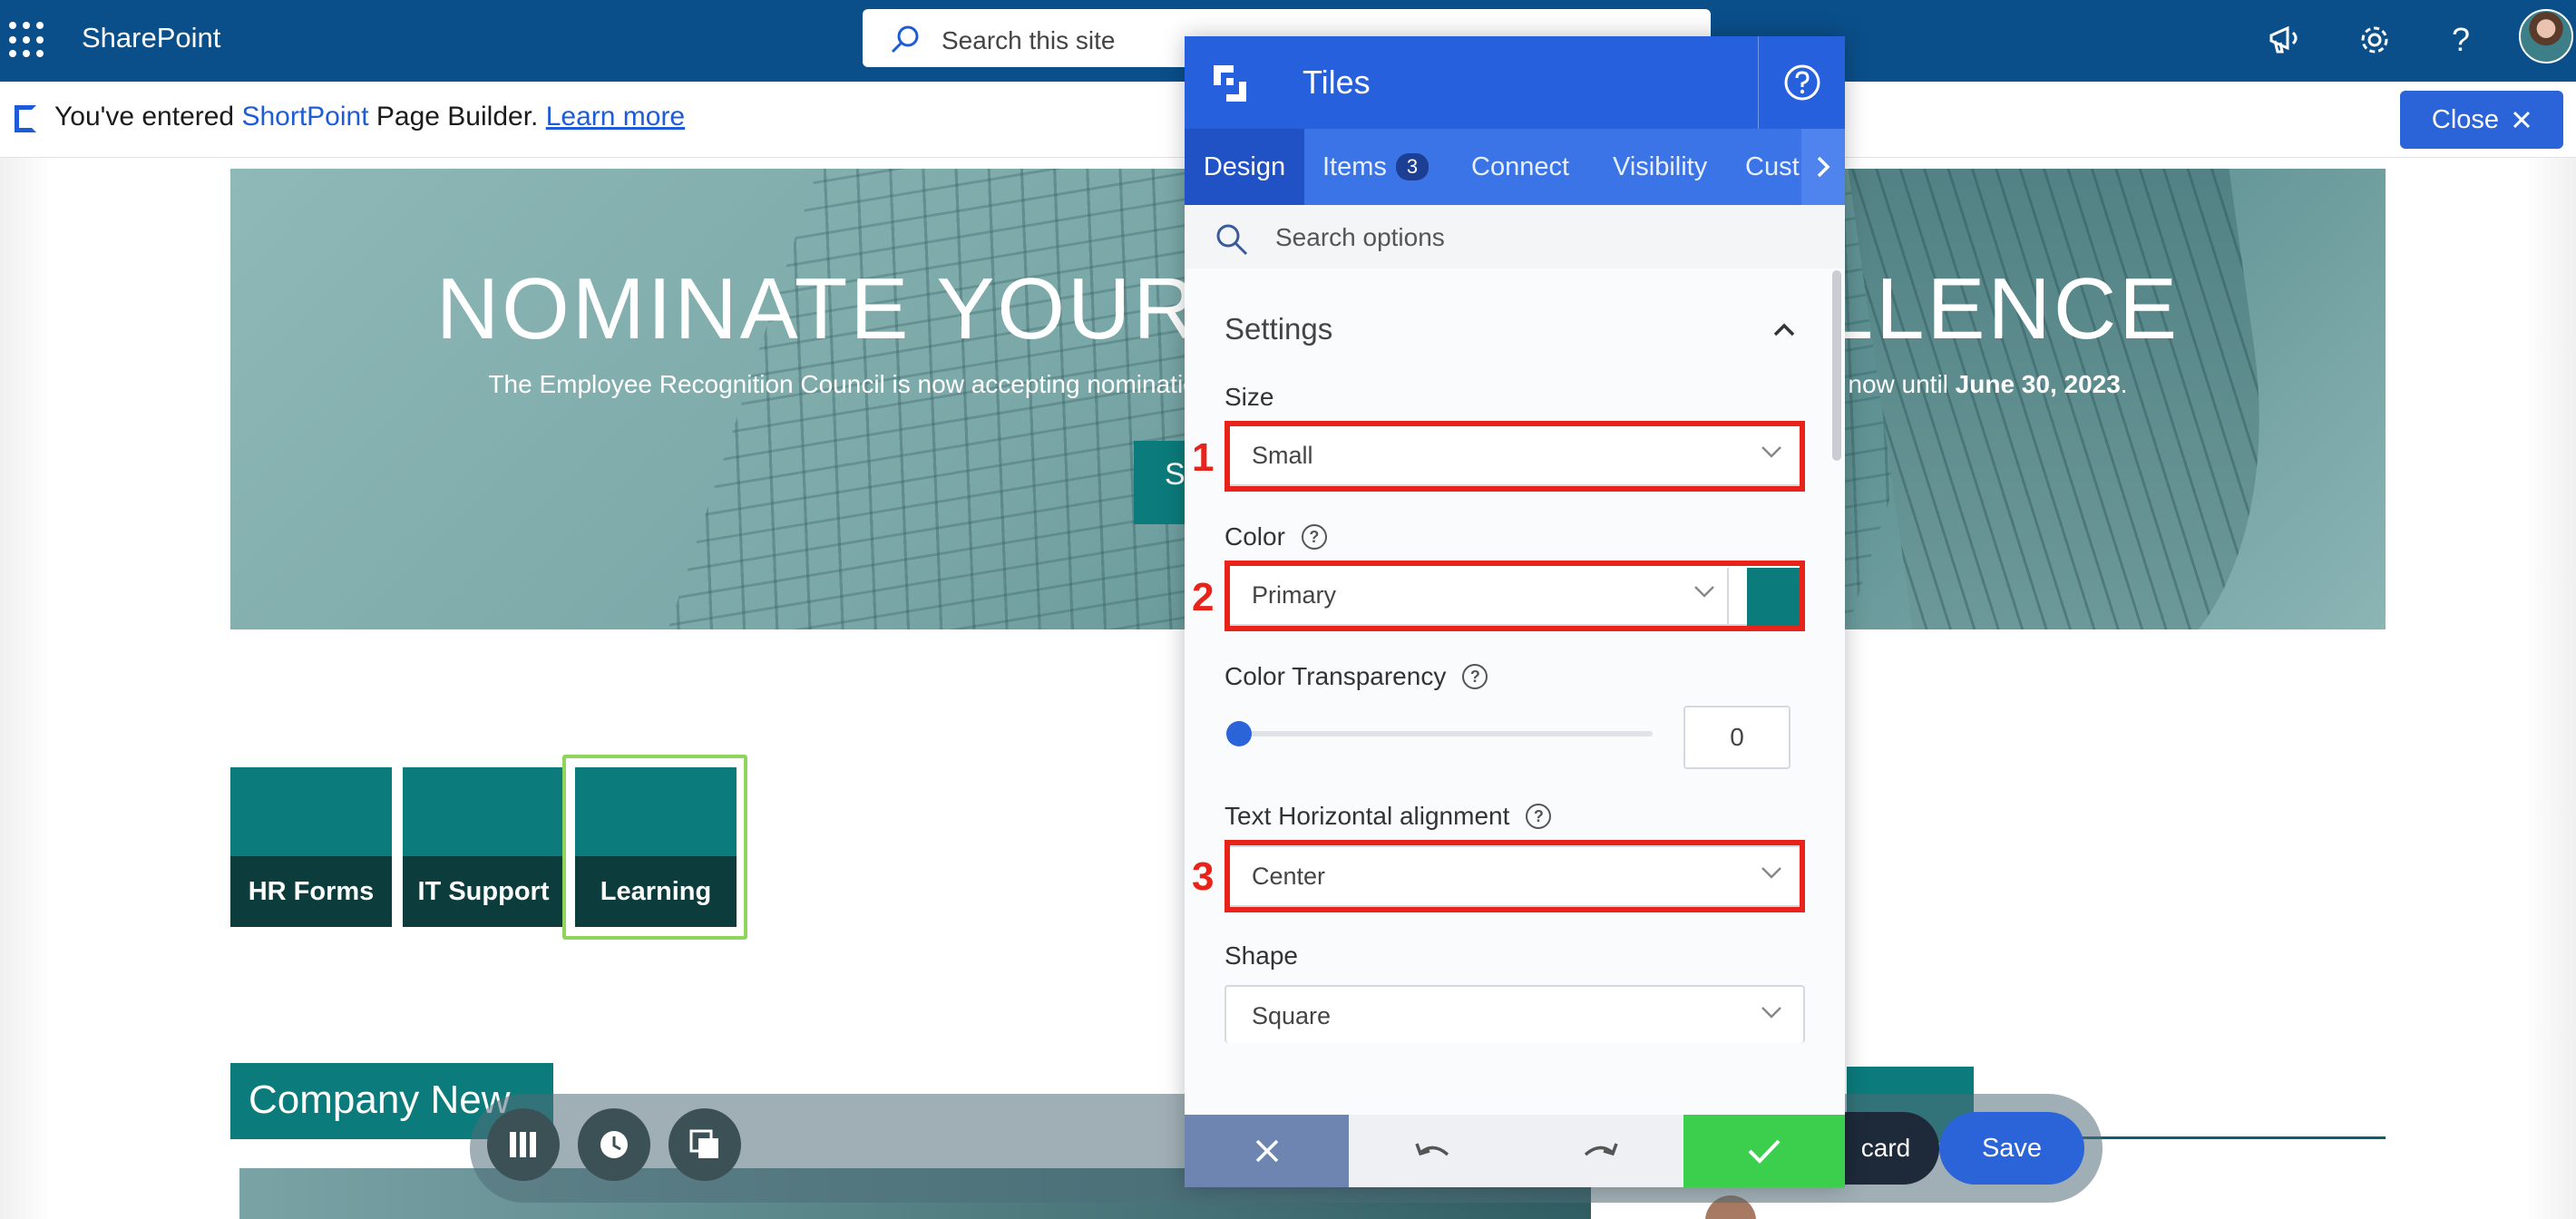  I want to click on app-name: SharePoint, so click(151, 38).